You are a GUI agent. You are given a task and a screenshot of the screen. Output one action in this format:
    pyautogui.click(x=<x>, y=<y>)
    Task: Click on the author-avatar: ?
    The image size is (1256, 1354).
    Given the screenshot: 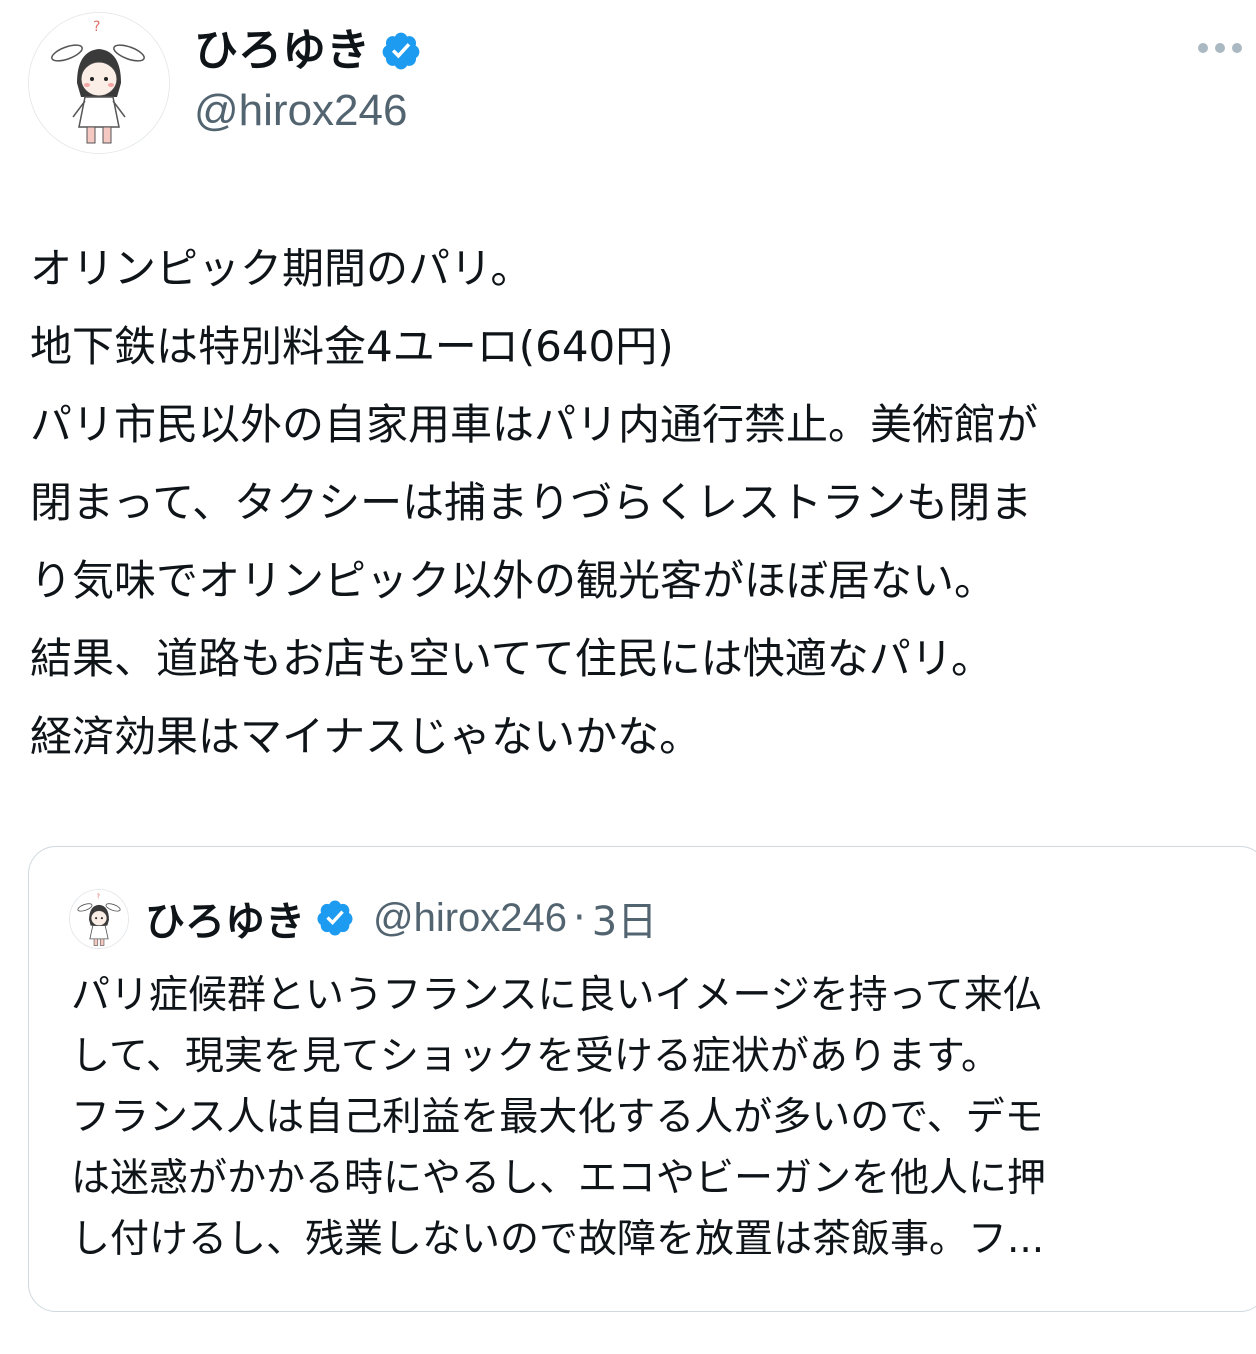 What is the action you would take?
    pyautogui.click(x=99, y=83)
    